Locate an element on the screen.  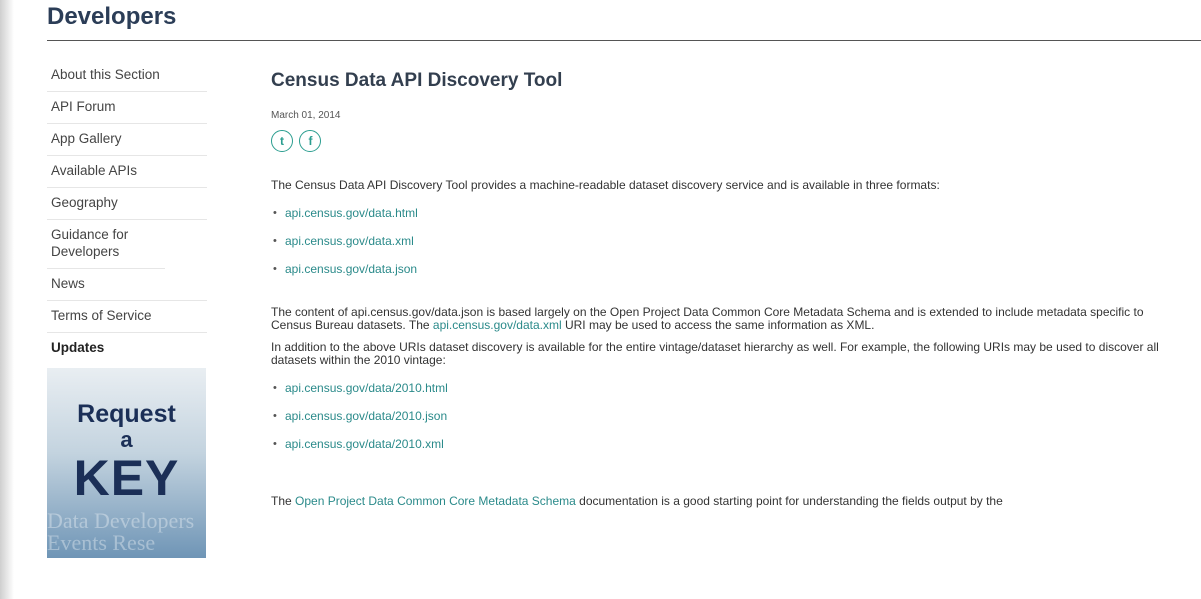
list-item: api.census.gov/data.html is located at coordinates (722, 213).